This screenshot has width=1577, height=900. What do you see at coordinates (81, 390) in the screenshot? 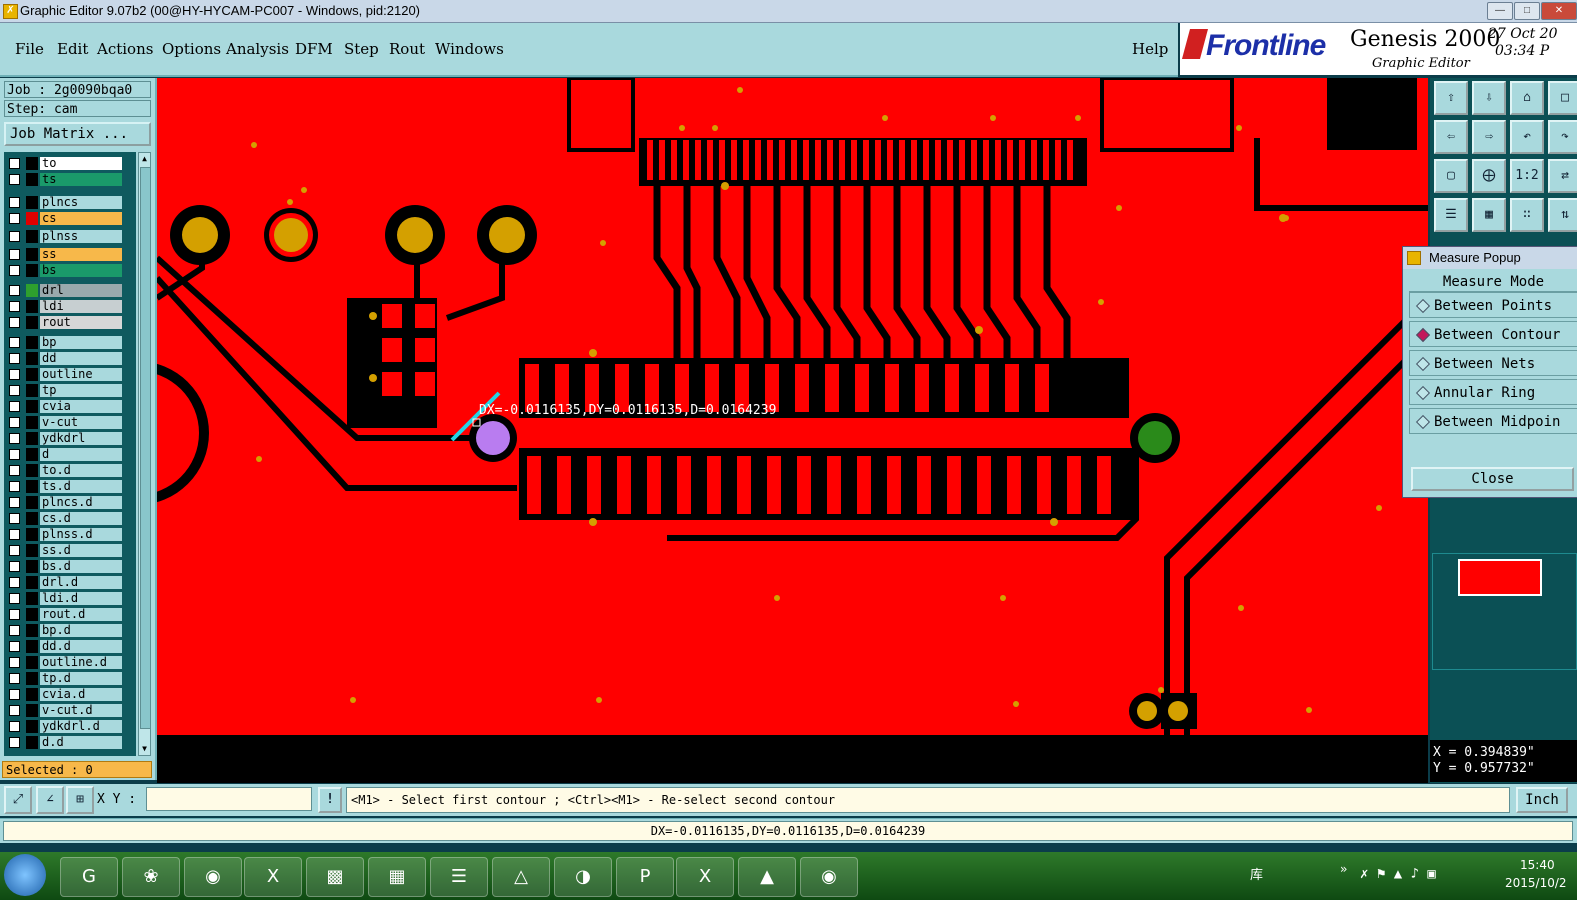
I see `layer-name: tp` at bounding box center [81, 390].